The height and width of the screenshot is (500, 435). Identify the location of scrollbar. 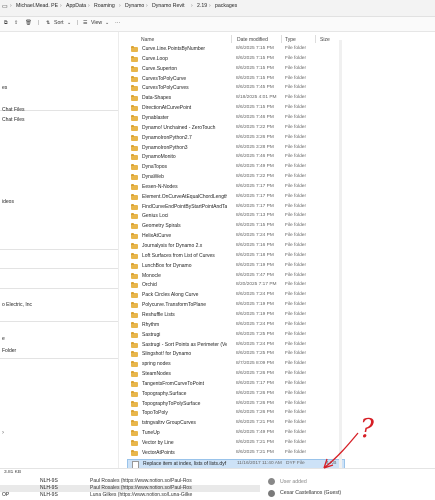
(340, 254).